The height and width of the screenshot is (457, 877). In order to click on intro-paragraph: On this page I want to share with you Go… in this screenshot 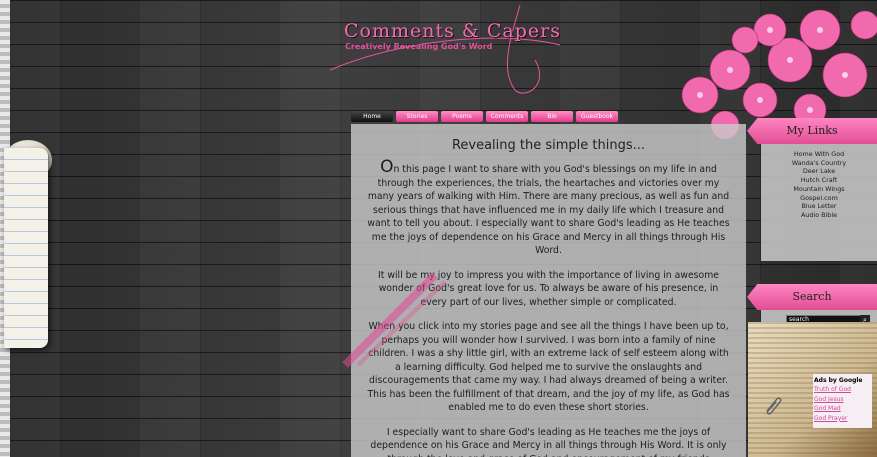, I will do `click(548, 208)`.